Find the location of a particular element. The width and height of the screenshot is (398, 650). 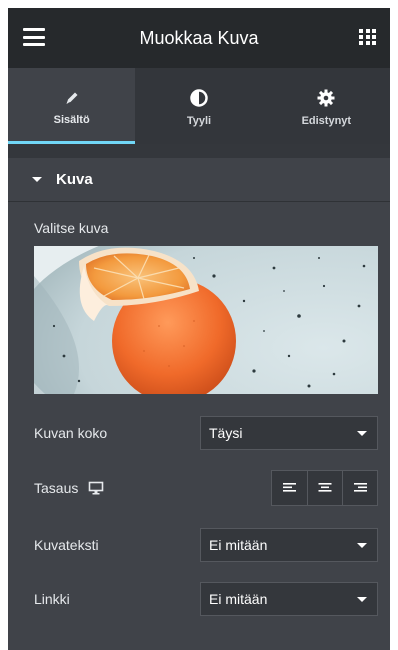

caption-select: Ei mitään is located at coordinates (289, 545).